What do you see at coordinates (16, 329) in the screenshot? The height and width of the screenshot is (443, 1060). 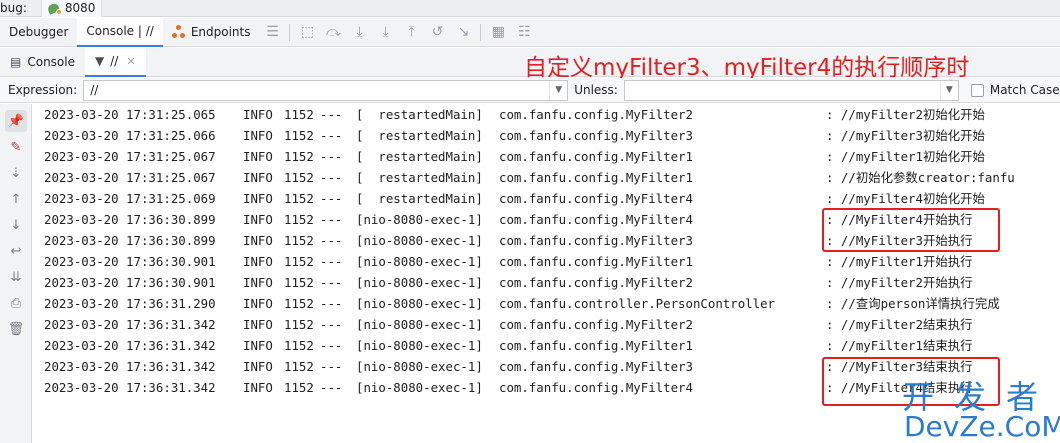 I see `trash-icon: 🗑` at bounding box center [16, 329].